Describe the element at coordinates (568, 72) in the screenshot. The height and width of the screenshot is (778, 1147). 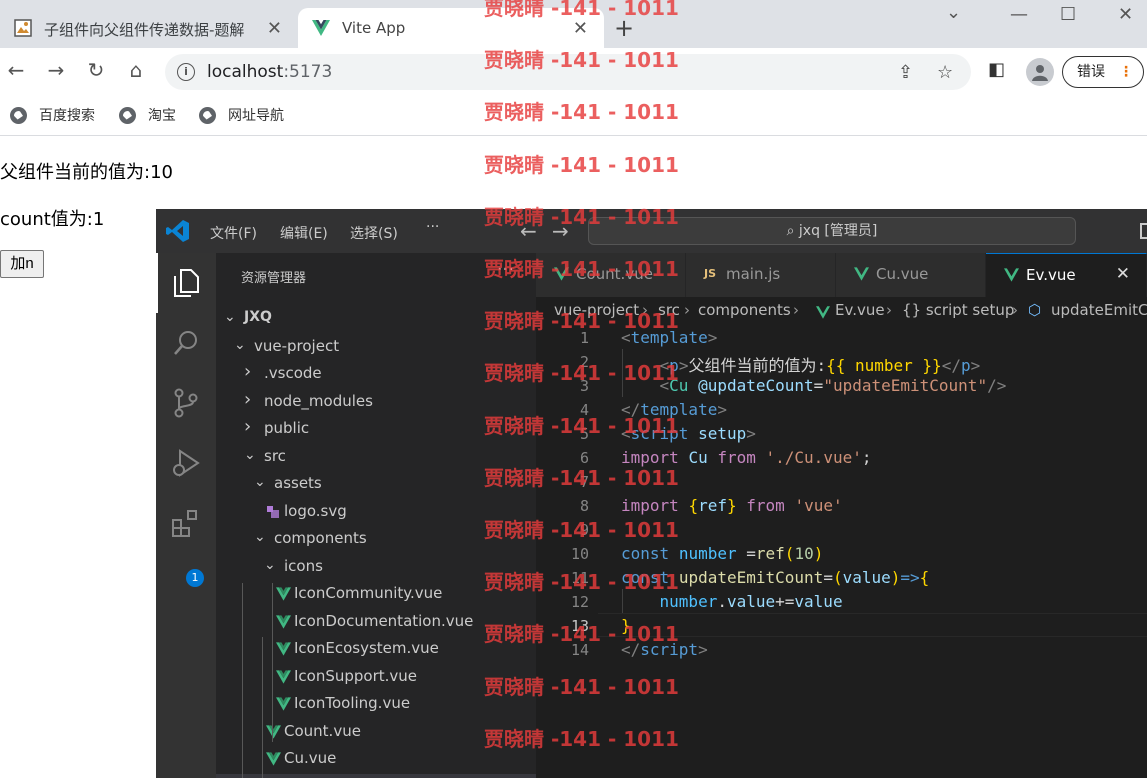
I see `address-bar: i localhost:5173 ⇪ ☆` at that location.